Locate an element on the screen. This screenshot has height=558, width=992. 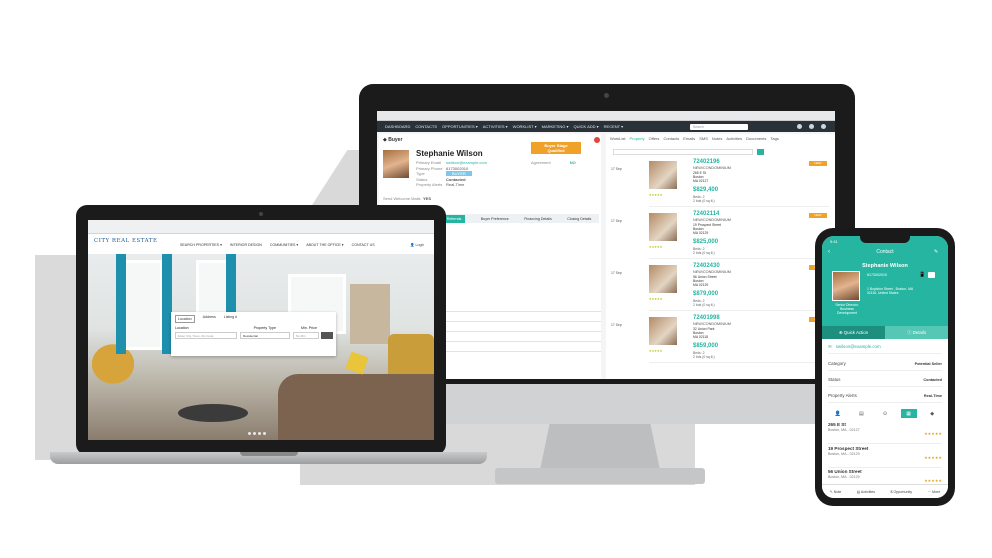
min-price-select: No Min is located at coordinates (306, 335).